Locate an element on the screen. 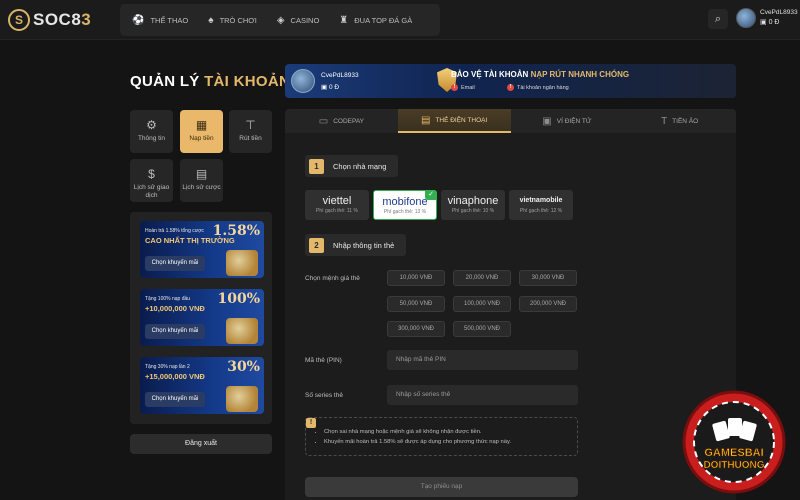 The width and height of the screenshot is (800, 500). info-icon: ! is located at coordinates (311, 423).